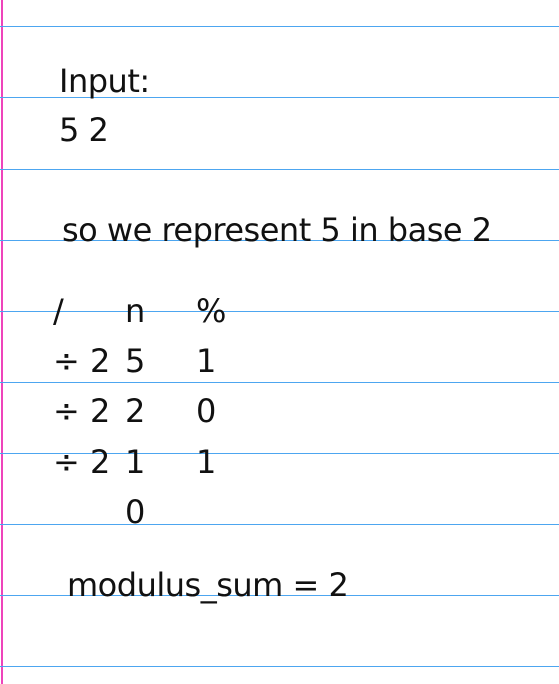 This screenshot has height=684, width=559. I want to click on explanation-text: so we represent 5 in base 2, so click(277, 230).